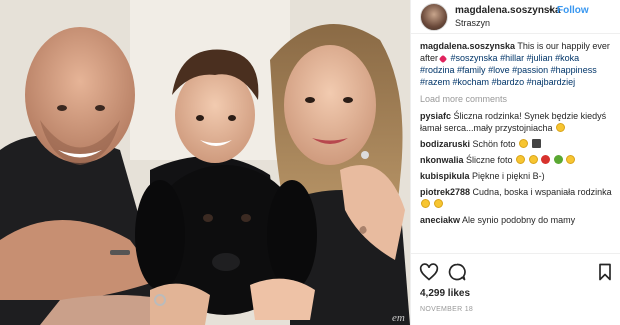  What do you see at coordinates (521, 159) in the screenshot?
I see `clap-emoji-icon` at bounding box center [521, 159].